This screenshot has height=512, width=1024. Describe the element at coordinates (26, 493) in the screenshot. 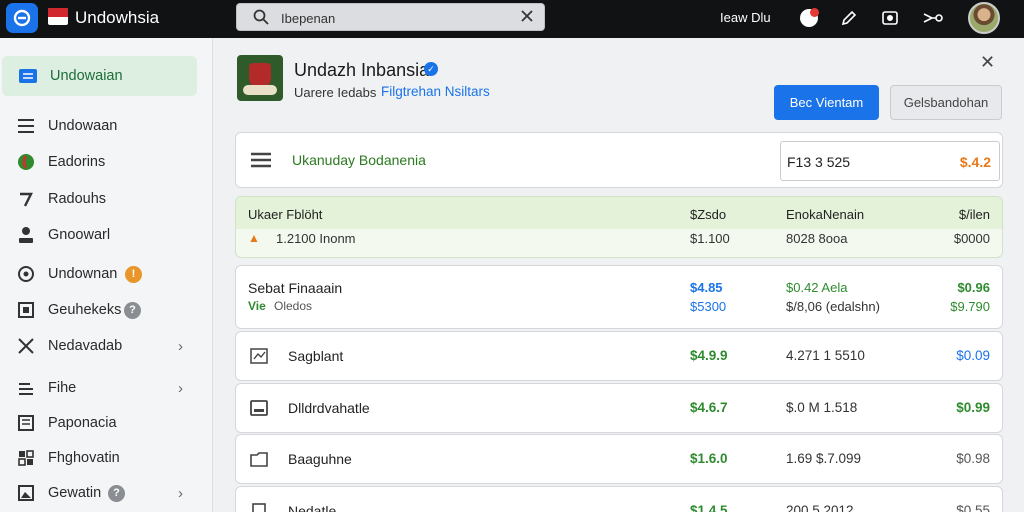

I see `image-icon` at that location.